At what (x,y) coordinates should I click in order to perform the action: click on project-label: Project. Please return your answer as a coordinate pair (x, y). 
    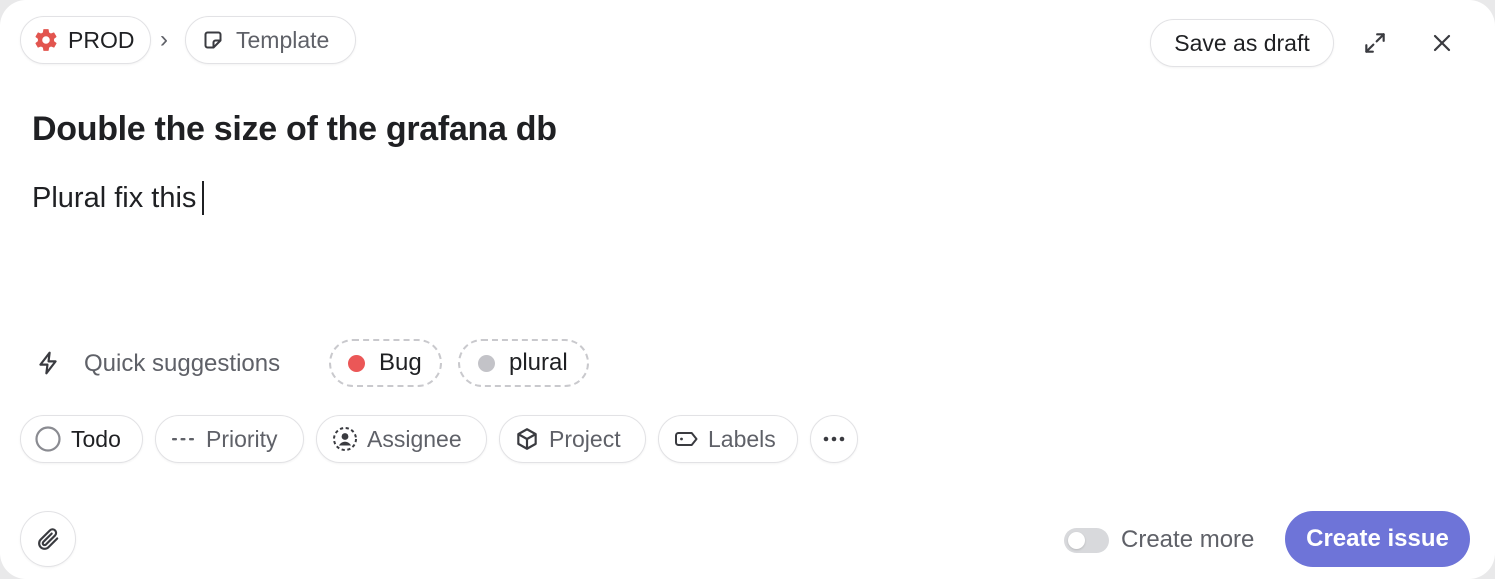
    Looking at the image, I should click on (585, 438).